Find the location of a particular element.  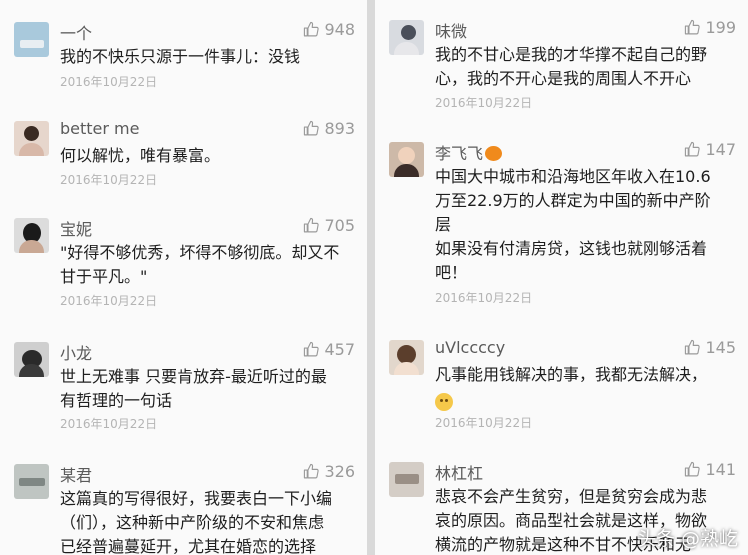

smiley-emoji-icon is located at coordinates (444, 402).